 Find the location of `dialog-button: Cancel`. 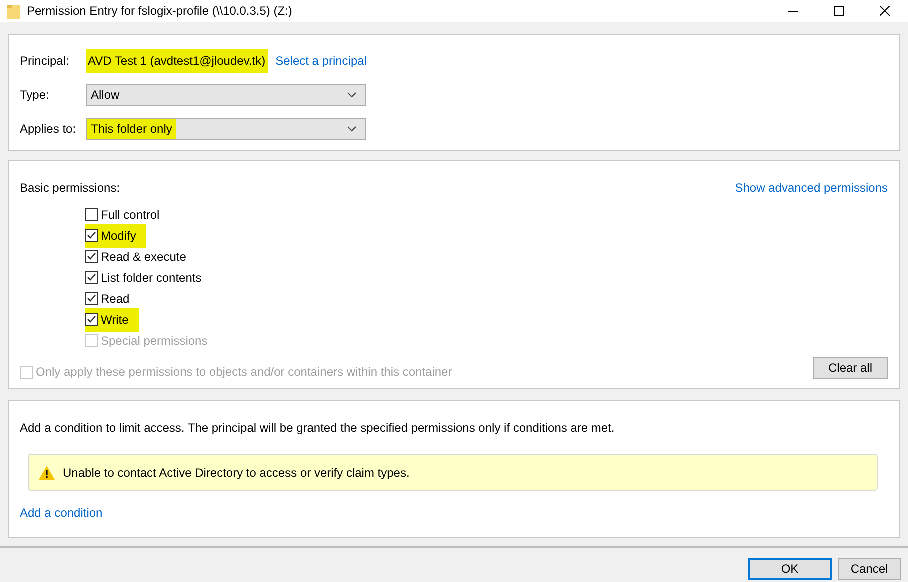

dialog-button: Cancel is located at coordinates (869, 569).